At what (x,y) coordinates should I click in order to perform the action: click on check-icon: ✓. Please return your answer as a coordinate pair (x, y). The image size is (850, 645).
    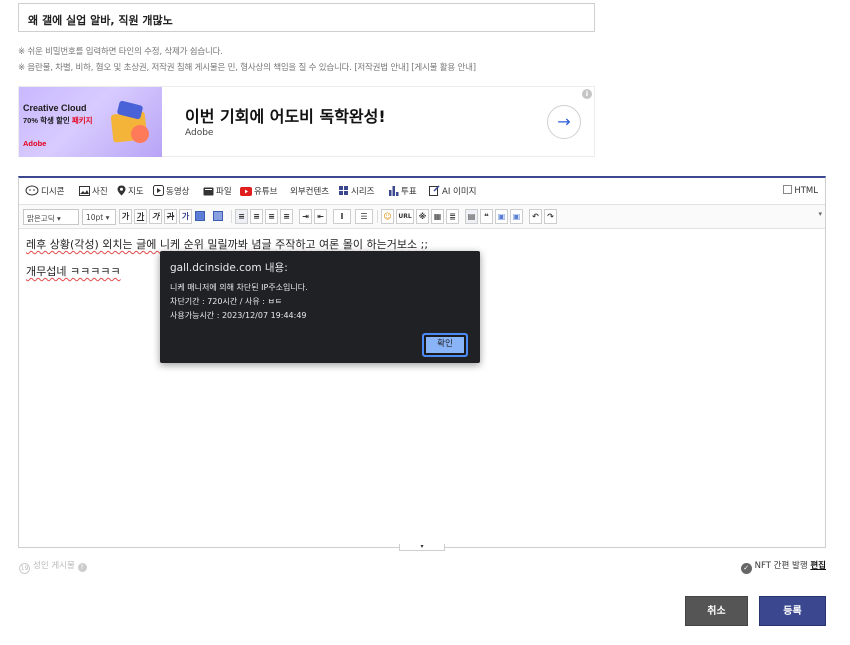
    Looking at the image, I should click on (746, 568).